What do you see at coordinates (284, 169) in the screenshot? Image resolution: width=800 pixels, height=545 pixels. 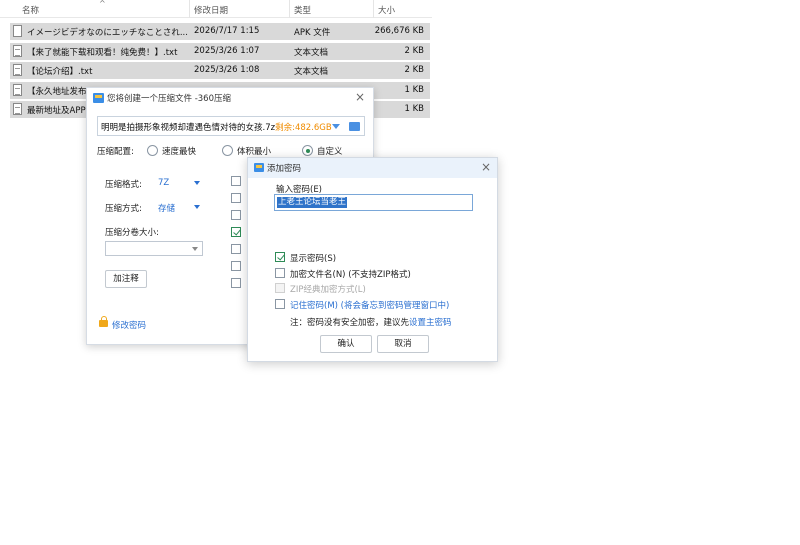 I see `password-dialog-title: 添加密码` at bounding box center [284, 169].